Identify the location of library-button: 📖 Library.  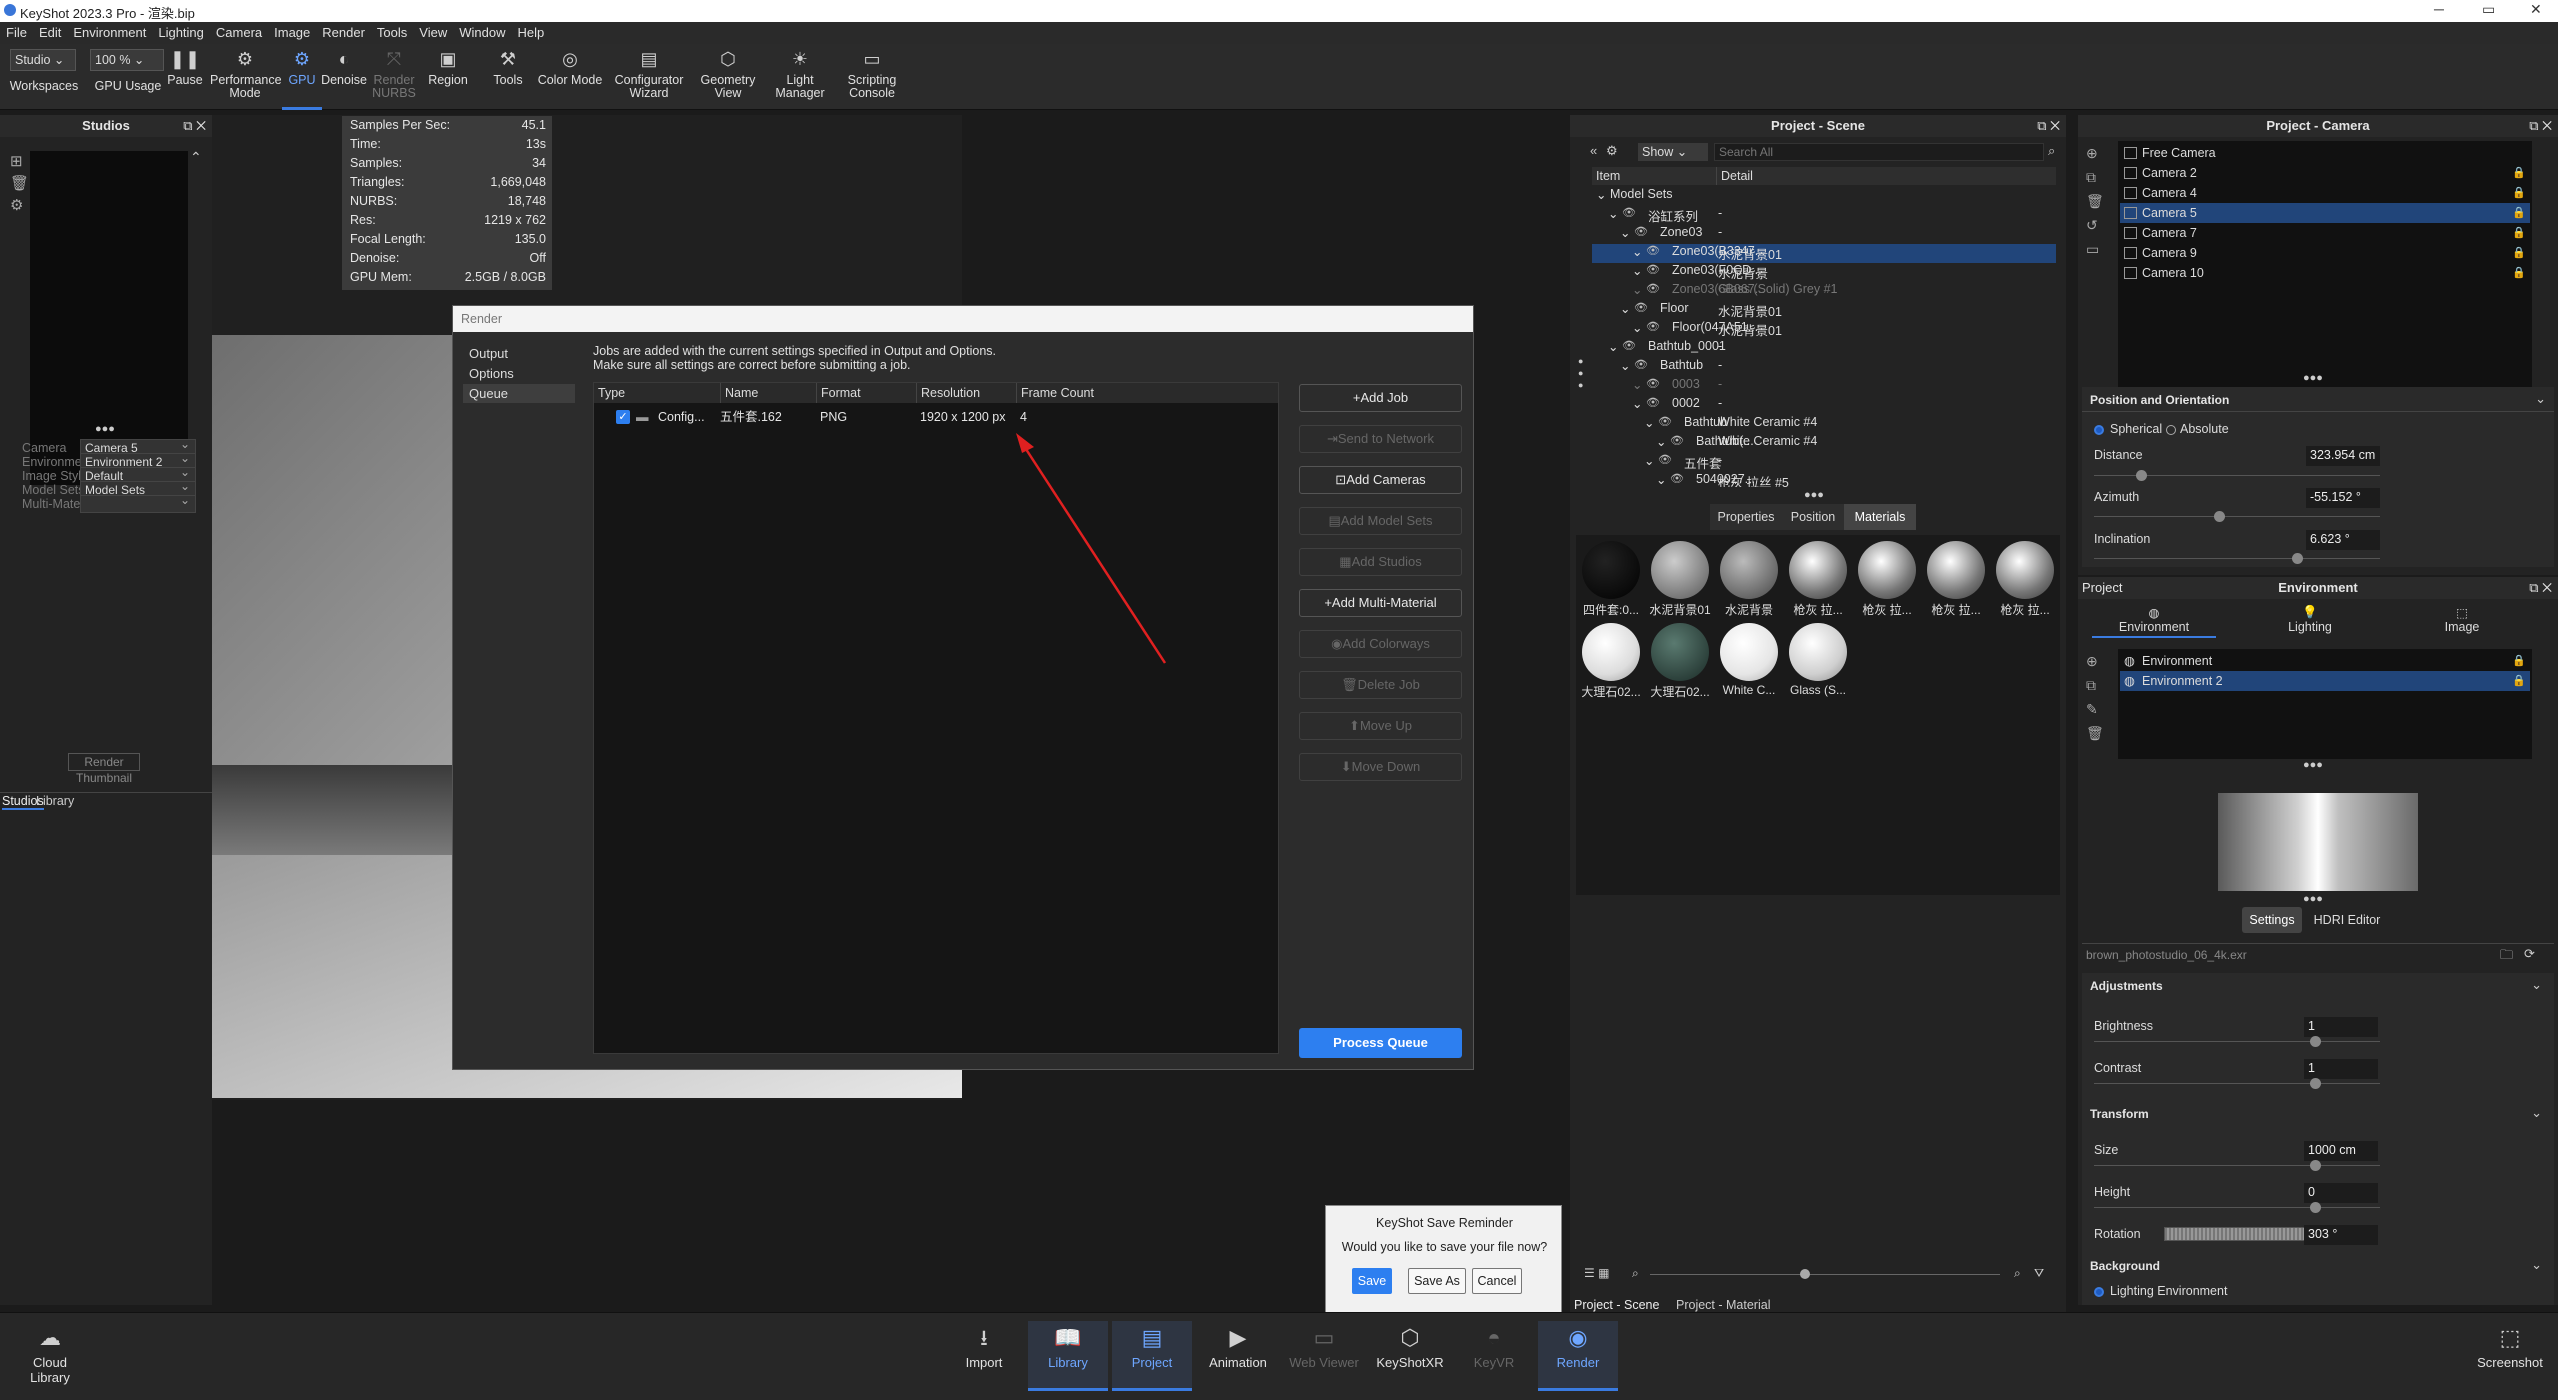
(1068, 1356).